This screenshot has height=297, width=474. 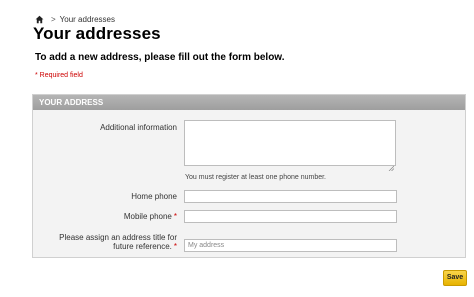 I want to click on address-alias-label-line1: Please assign an address title for, so click(x=118, y=237).